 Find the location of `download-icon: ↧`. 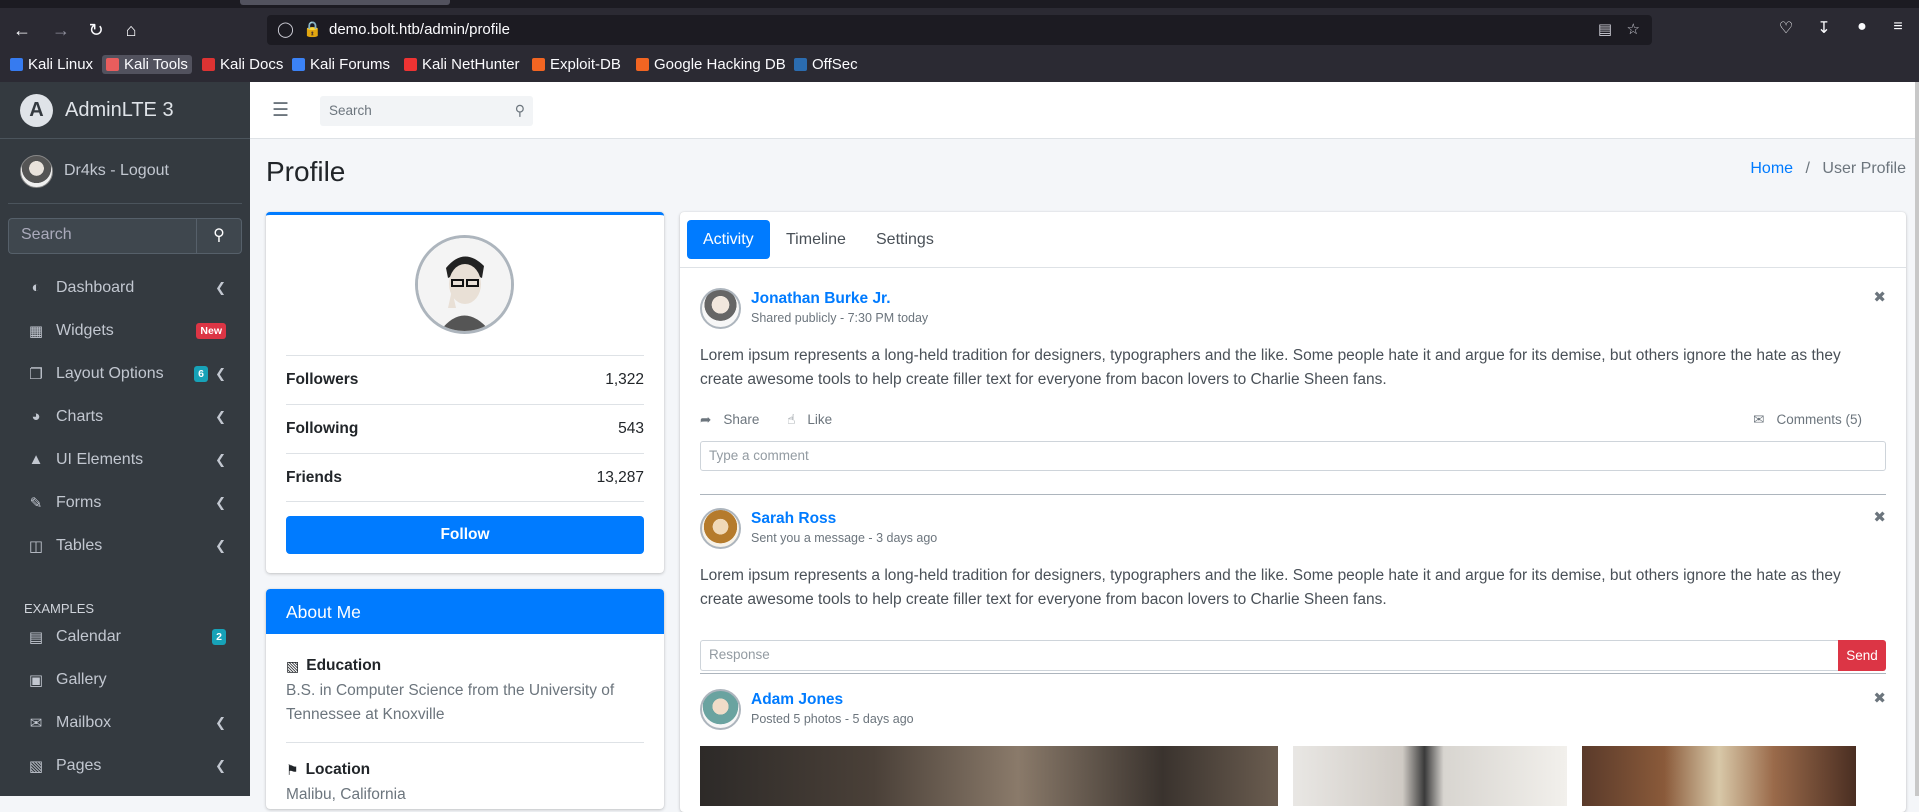

download-icon: ↧ is located at coordinates (1824, 28).